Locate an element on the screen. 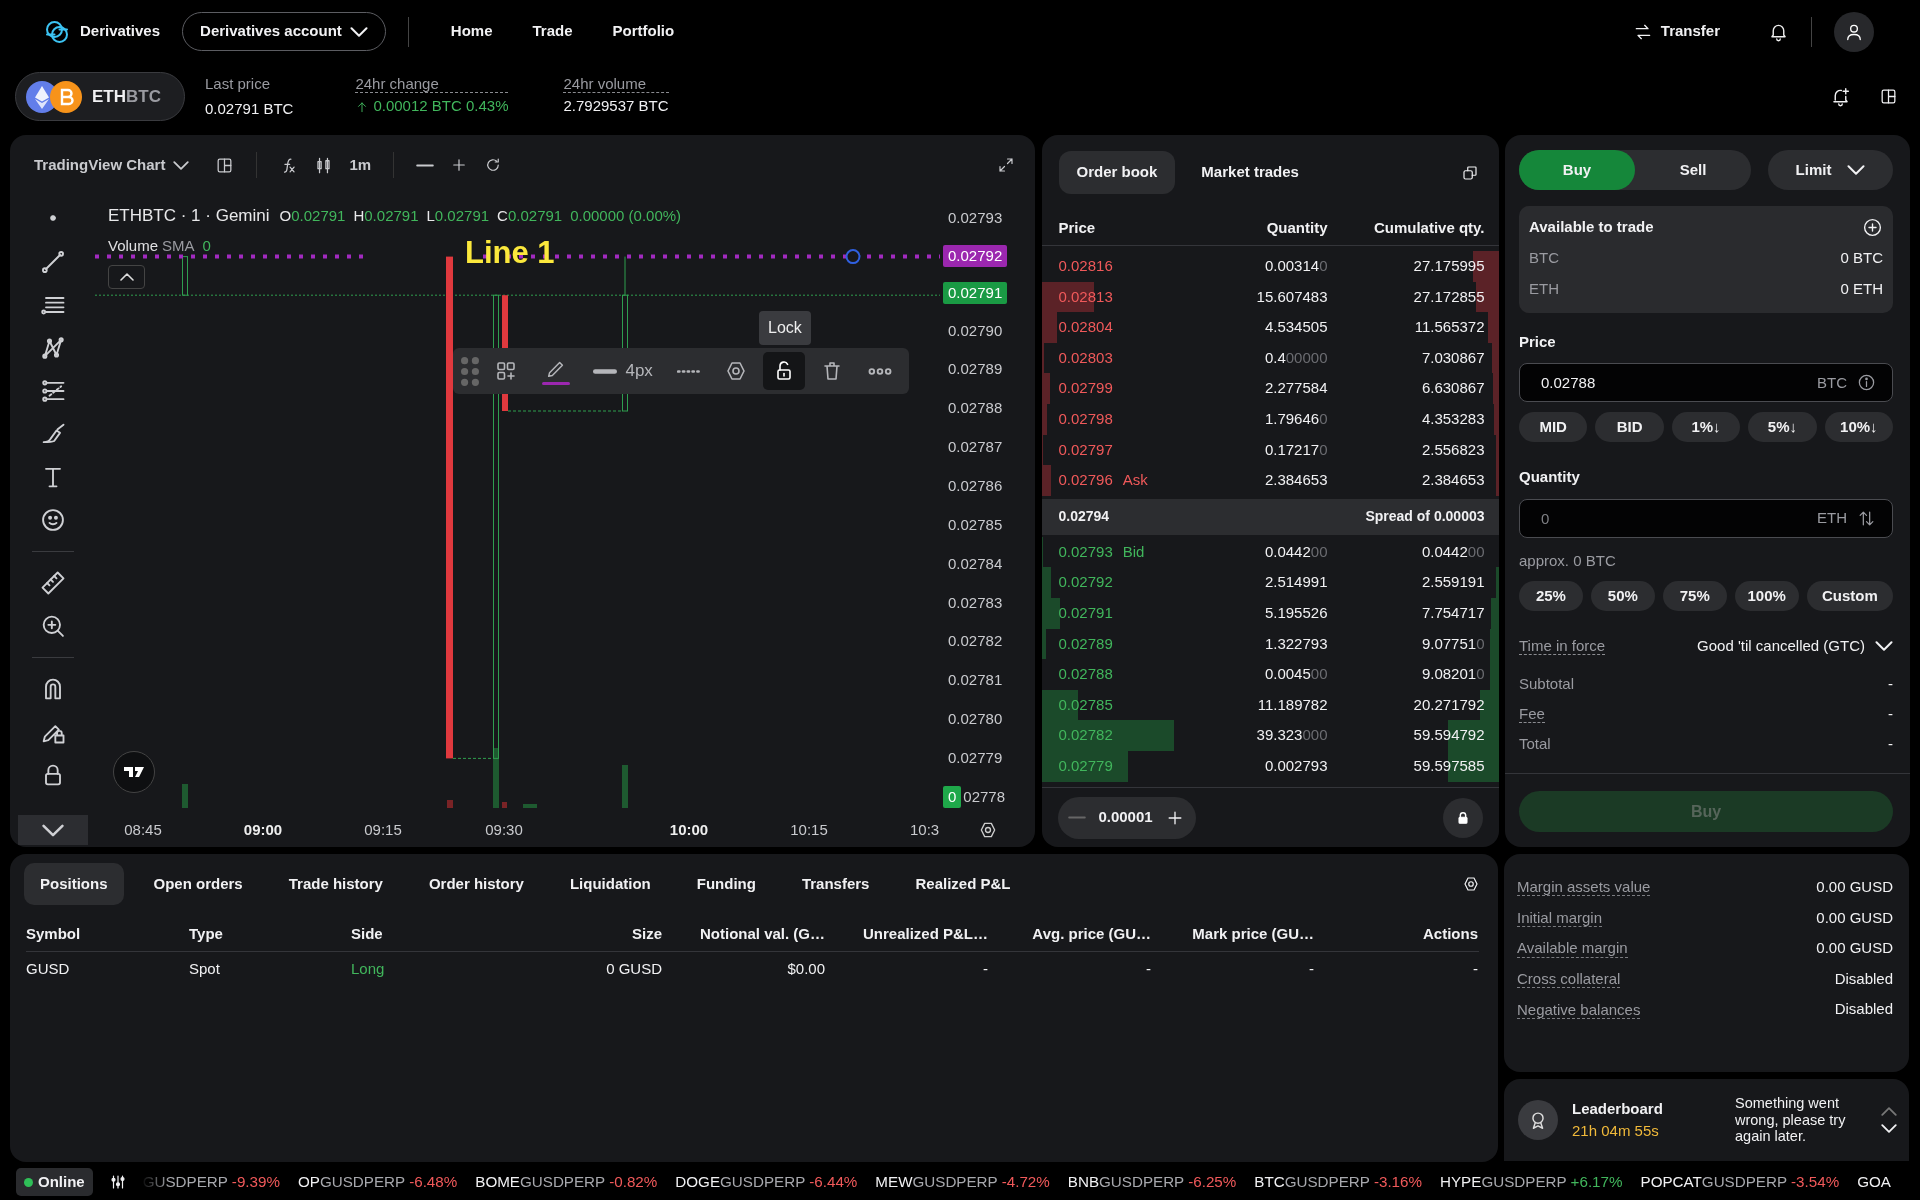  stat-label: 24hr volume is located at coordinates (616, 84).